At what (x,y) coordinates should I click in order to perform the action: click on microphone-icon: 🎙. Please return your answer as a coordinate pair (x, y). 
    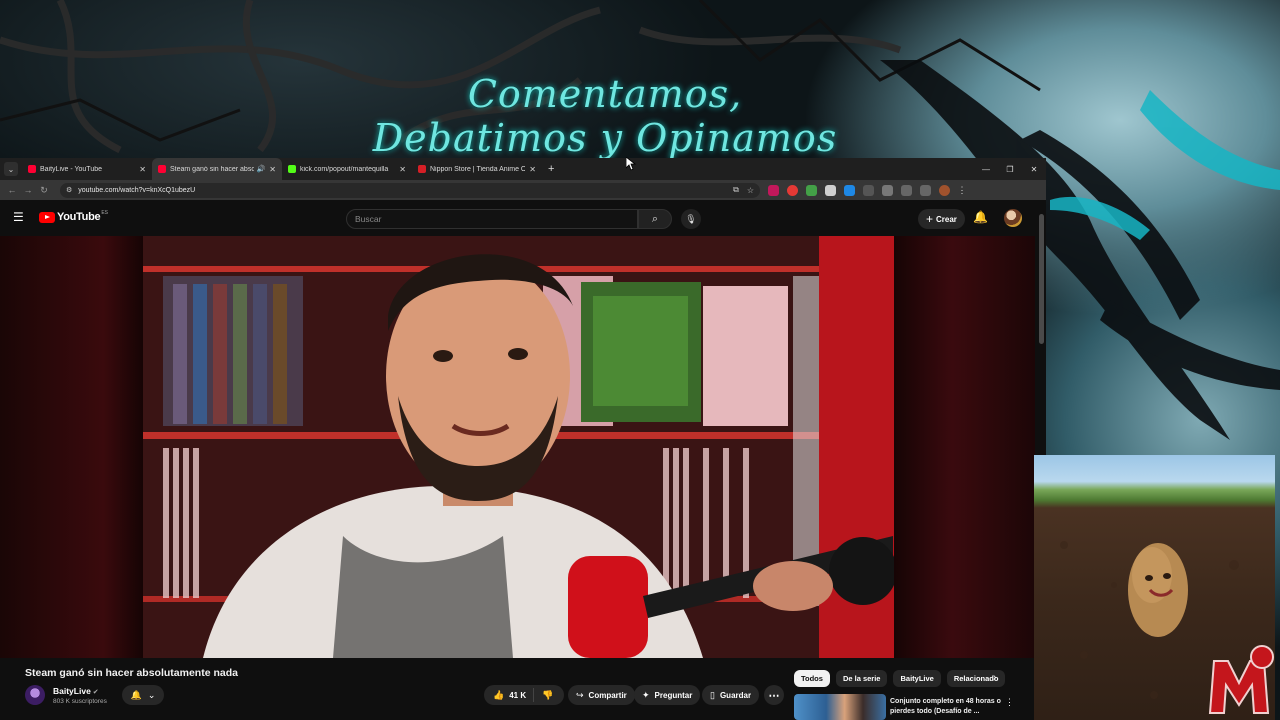
    Looking at the image, I should click on (691, 218).